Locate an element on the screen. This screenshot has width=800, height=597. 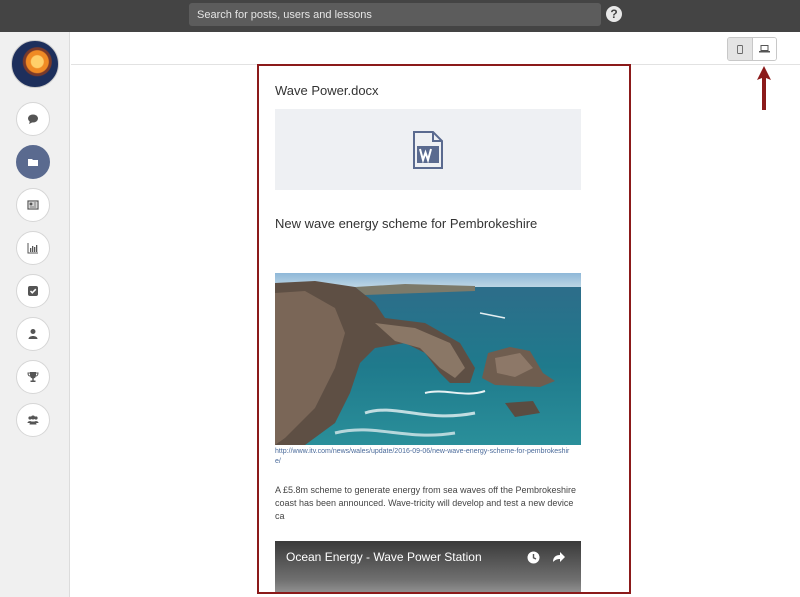
checkbox-icon is located at coordinates (33, 291).